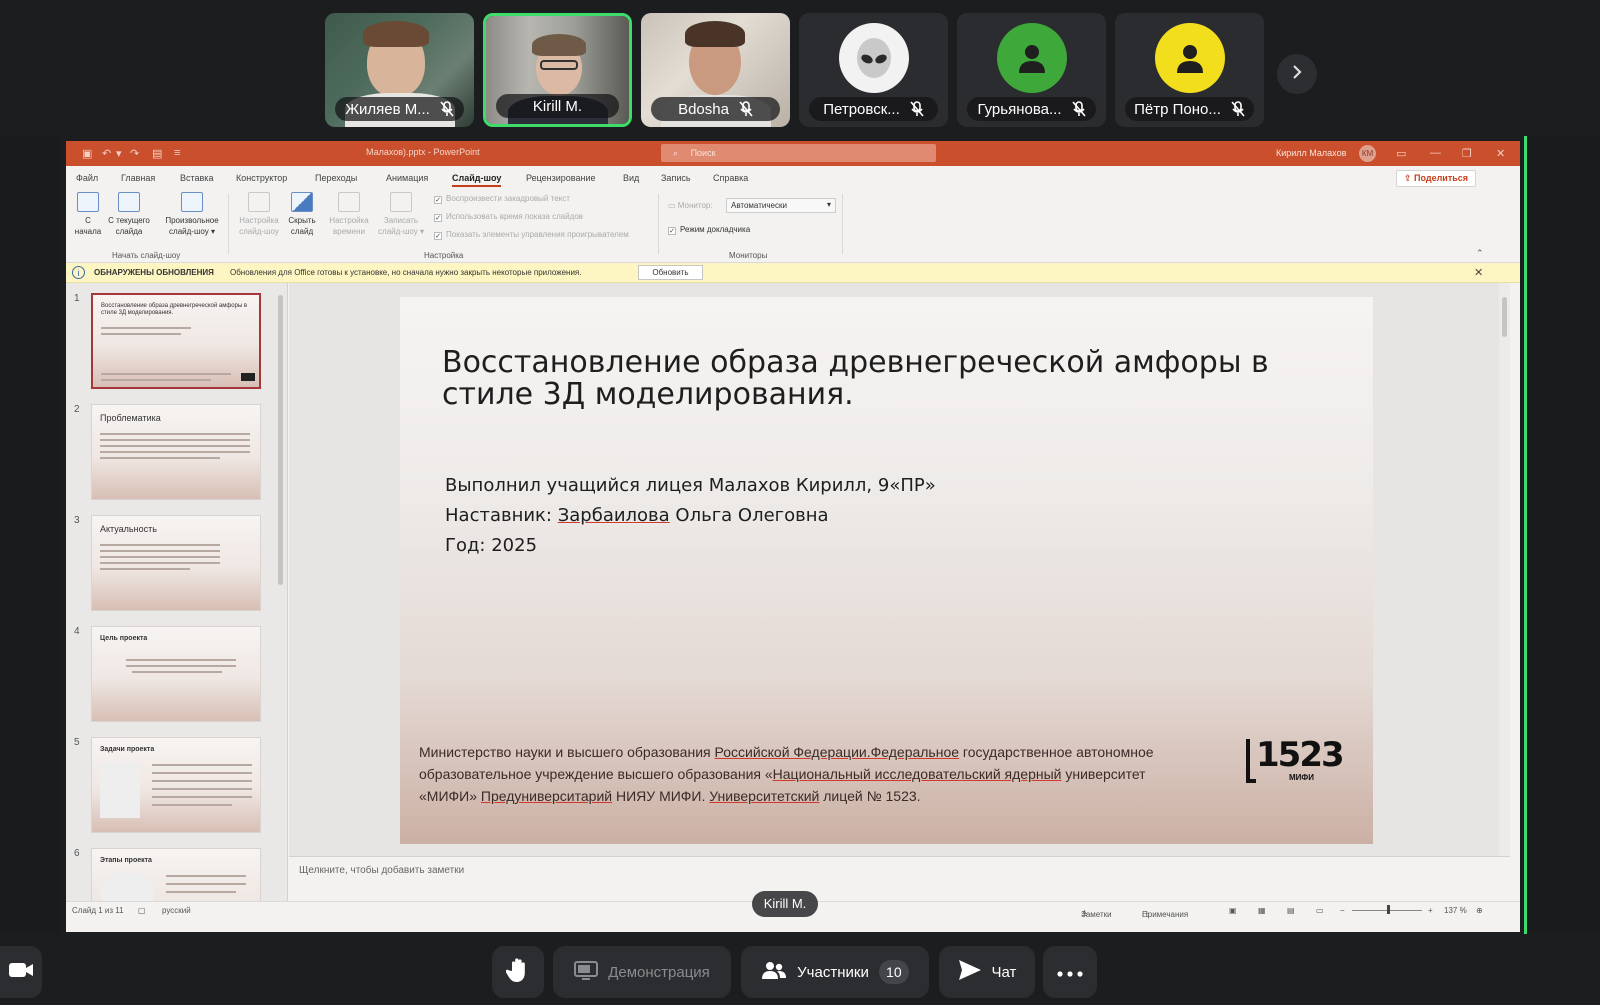 This screenshot has width=1600, height=1005. Describe the element at coordinates (176, 785) in the screenshot. I see `slide-thumbnail-5: Задачи проекта` at that location.